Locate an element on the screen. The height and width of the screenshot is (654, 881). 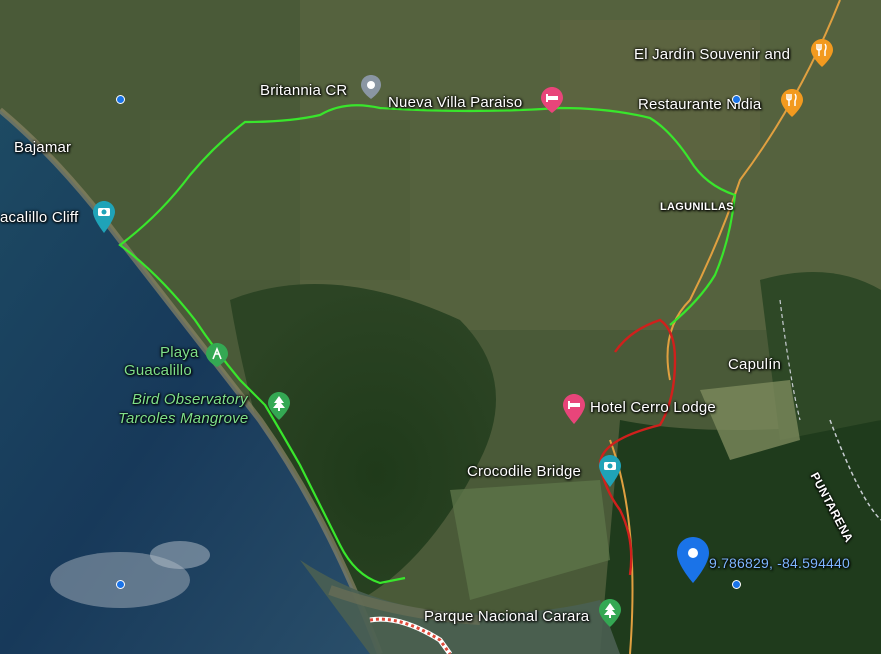
place-label-guacalillo-cliff: acalillo Cliff is located at coordinates (39, 217).